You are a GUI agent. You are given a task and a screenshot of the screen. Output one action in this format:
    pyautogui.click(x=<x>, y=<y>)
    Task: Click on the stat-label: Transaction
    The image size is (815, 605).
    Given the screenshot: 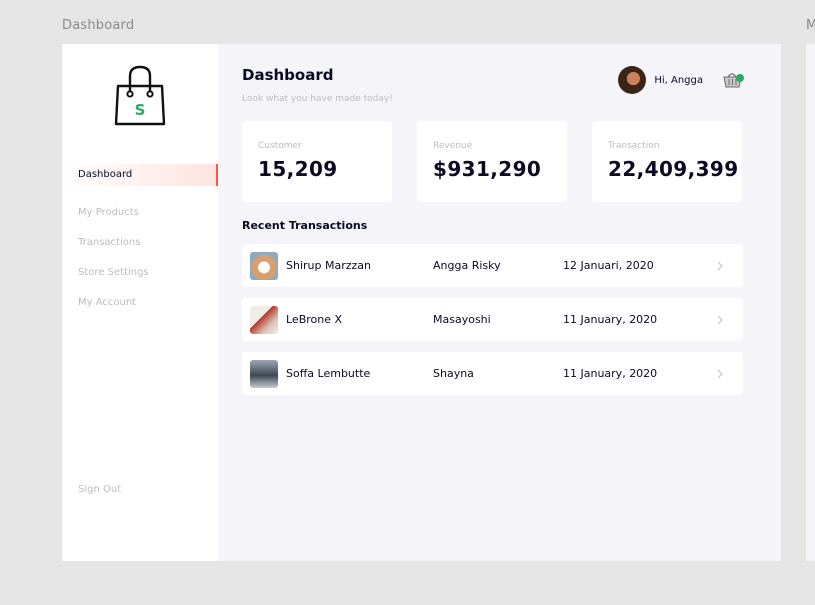 What is the action you would take?
    pyautogui.click(x=634, y=146)
    